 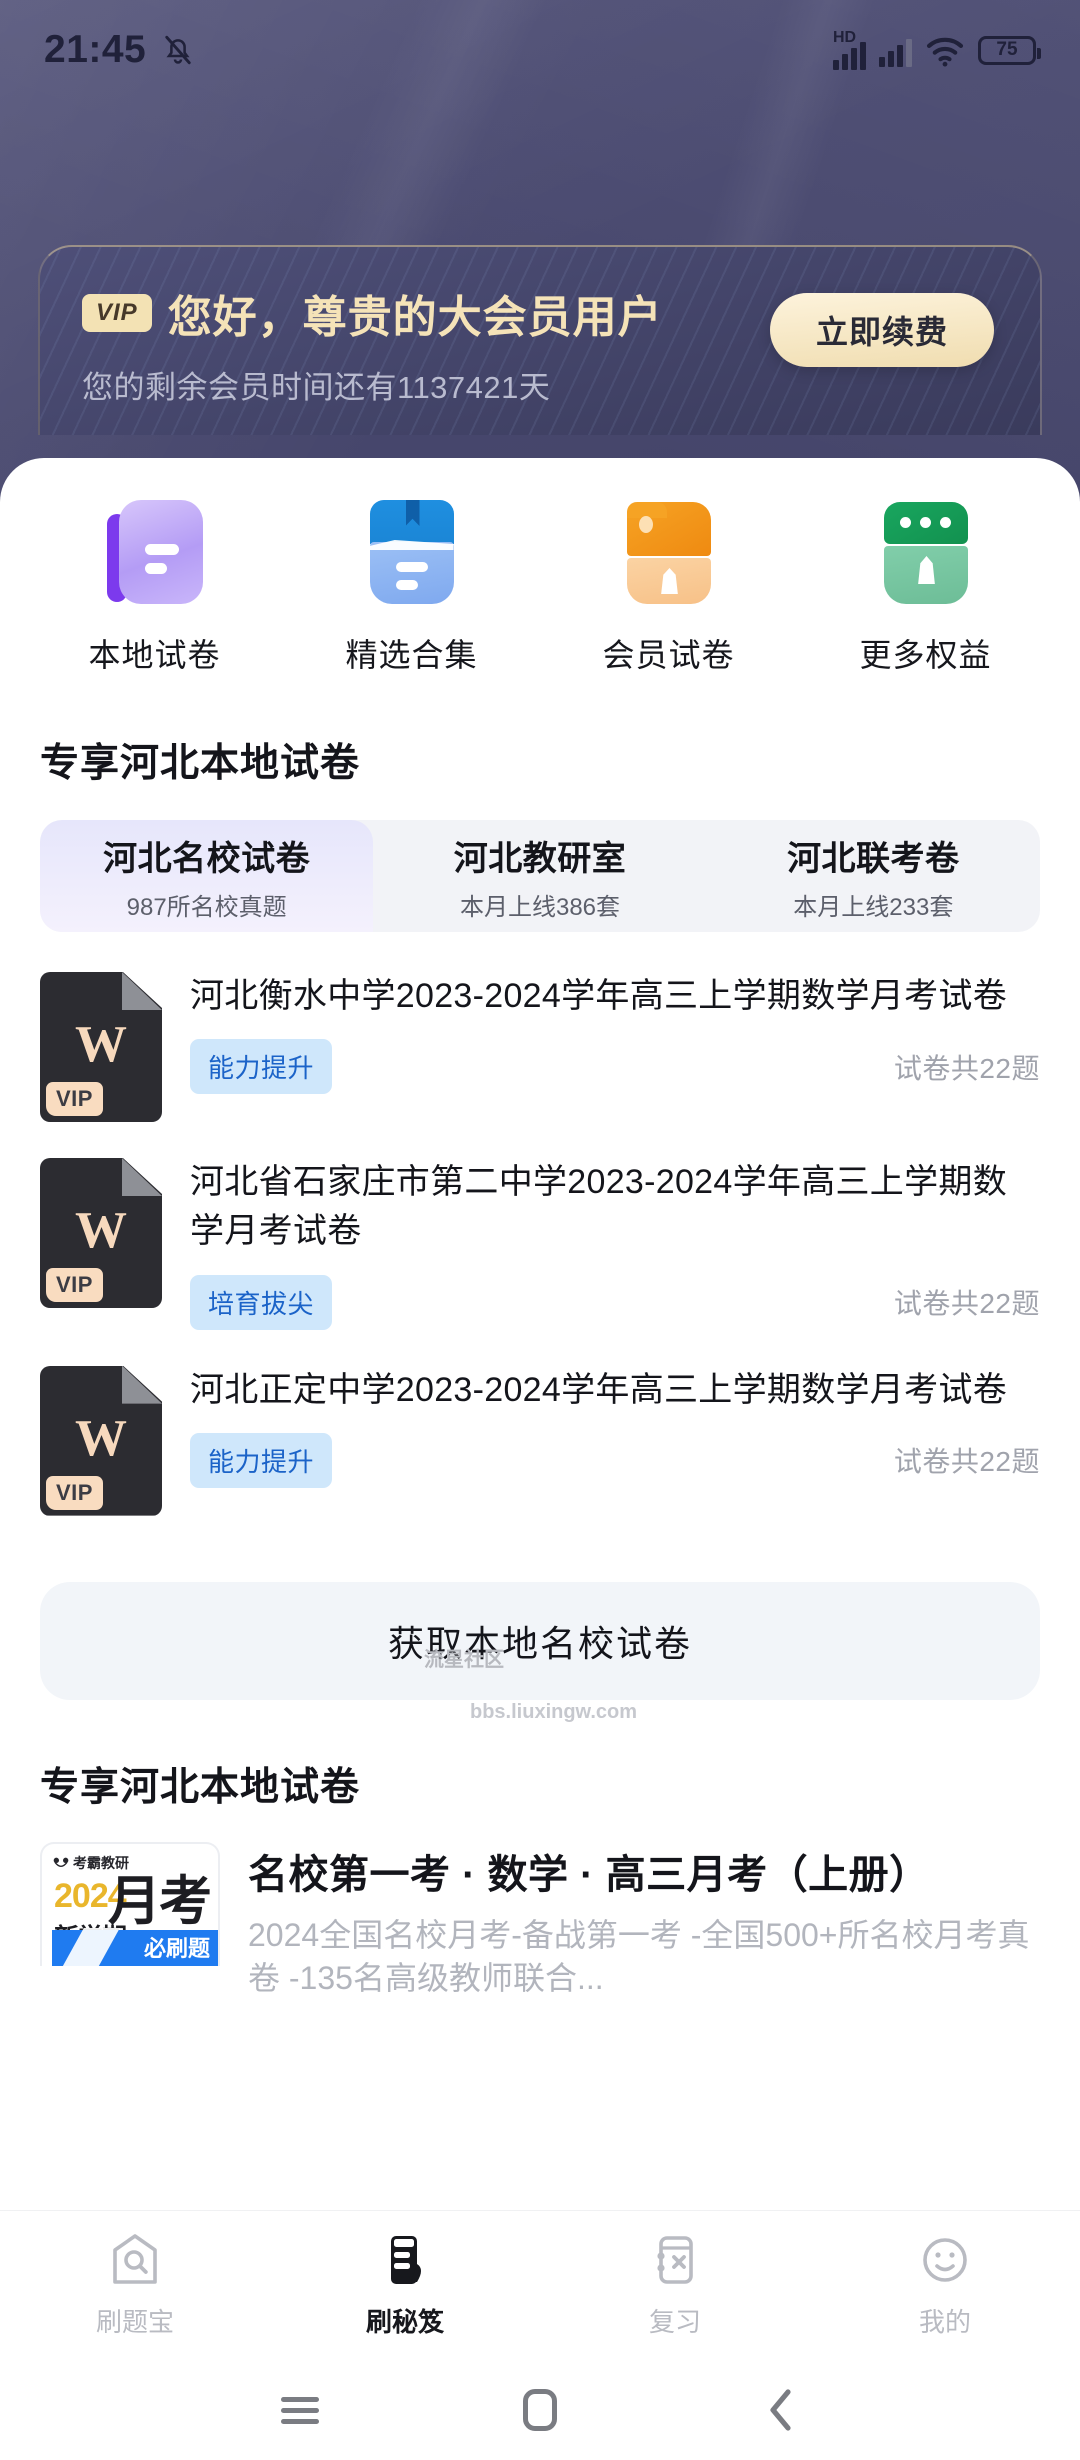 I want to click on vip-card-text: VIP 您好，尊贵的大会员用户 您的剩余会员时间还有1137421天, so click(x=372, y=344).